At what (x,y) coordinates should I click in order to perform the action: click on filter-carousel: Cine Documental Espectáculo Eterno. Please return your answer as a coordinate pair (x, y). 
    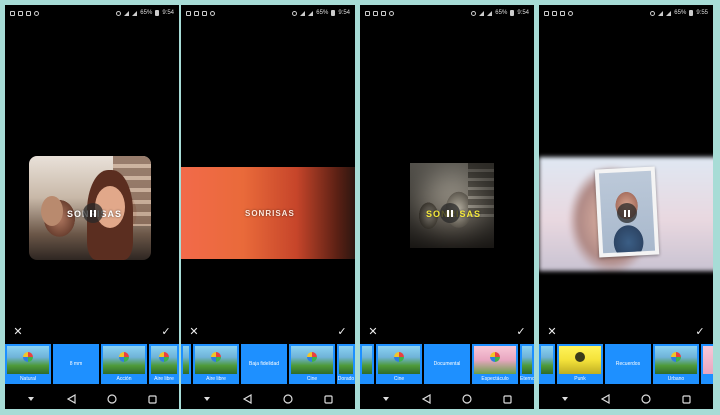
    Looking at the image, I should click on (447, 364).